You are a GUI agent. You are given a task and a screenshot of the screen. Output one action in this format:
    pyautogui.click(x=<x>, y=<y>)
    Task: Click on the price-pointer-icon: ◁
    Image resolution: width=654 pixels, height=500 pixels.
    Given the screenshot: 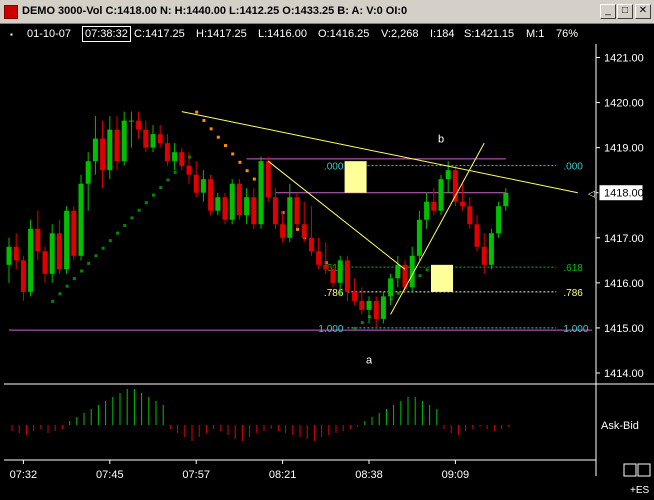 What is the action you would take?
    pyautogui.click(x=591, y=194)
    